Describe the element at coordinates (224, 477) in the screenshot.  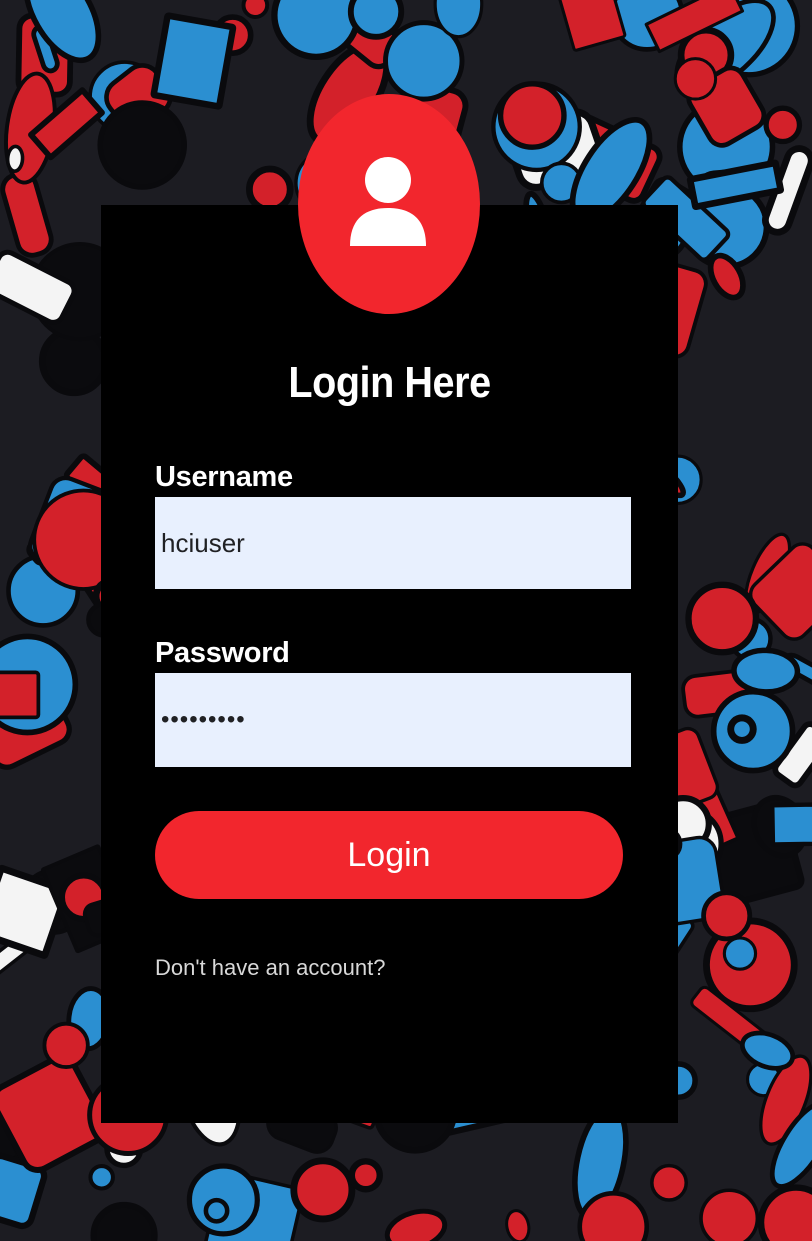
I see `username-label: Username` at that location.